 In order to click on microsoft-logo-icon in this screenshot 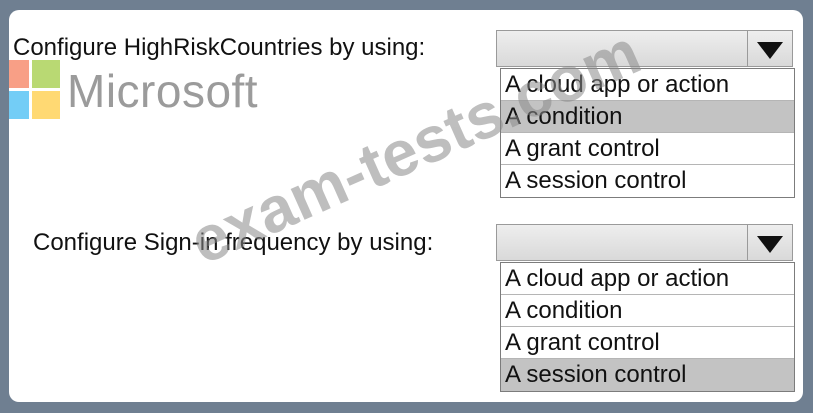, I will do `click(35, 90)`.